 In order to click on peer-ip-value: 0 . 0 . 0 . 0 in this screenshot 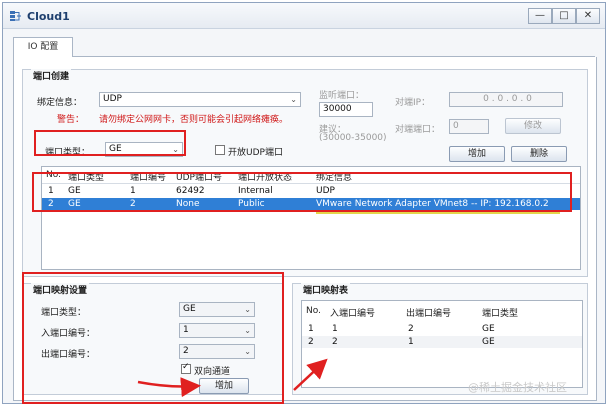, I will do `click(507, 99)`.